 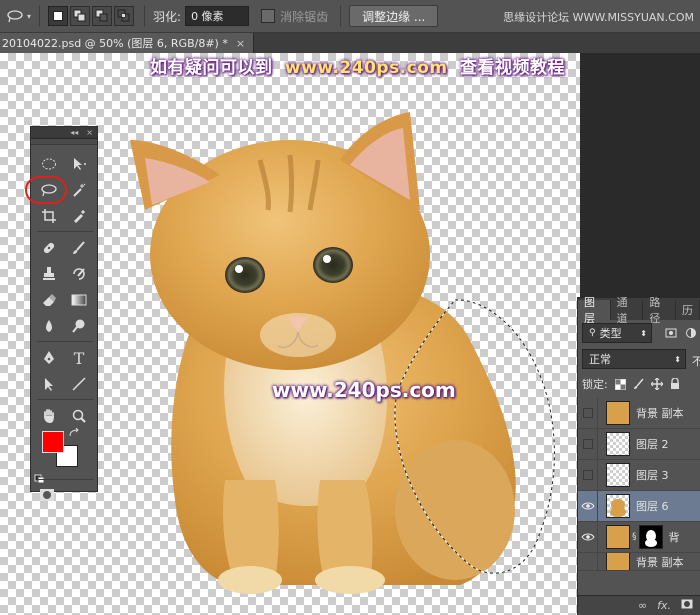 I want to click on crop-tool-icon, so click(x=49, y=216).